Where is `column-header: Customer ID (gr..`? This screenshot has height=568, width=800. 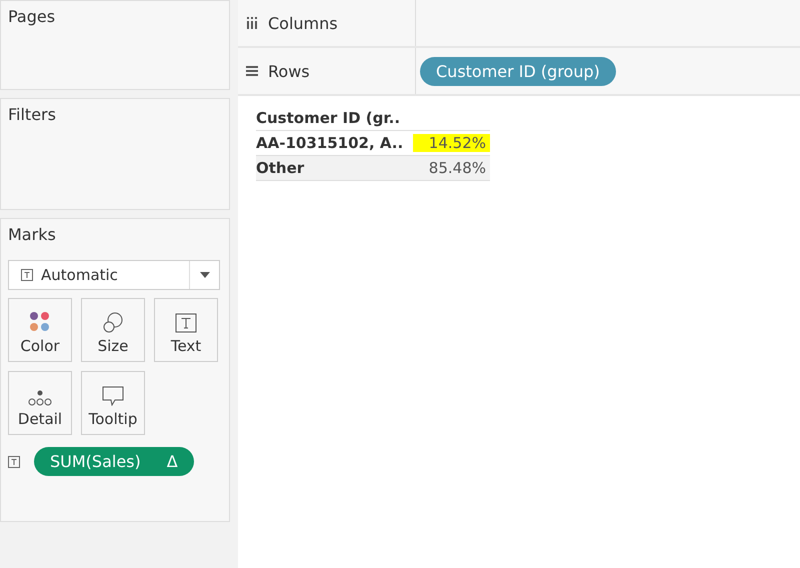
column-header: Customer ID (gr.. is located at coordinates (328, 118).